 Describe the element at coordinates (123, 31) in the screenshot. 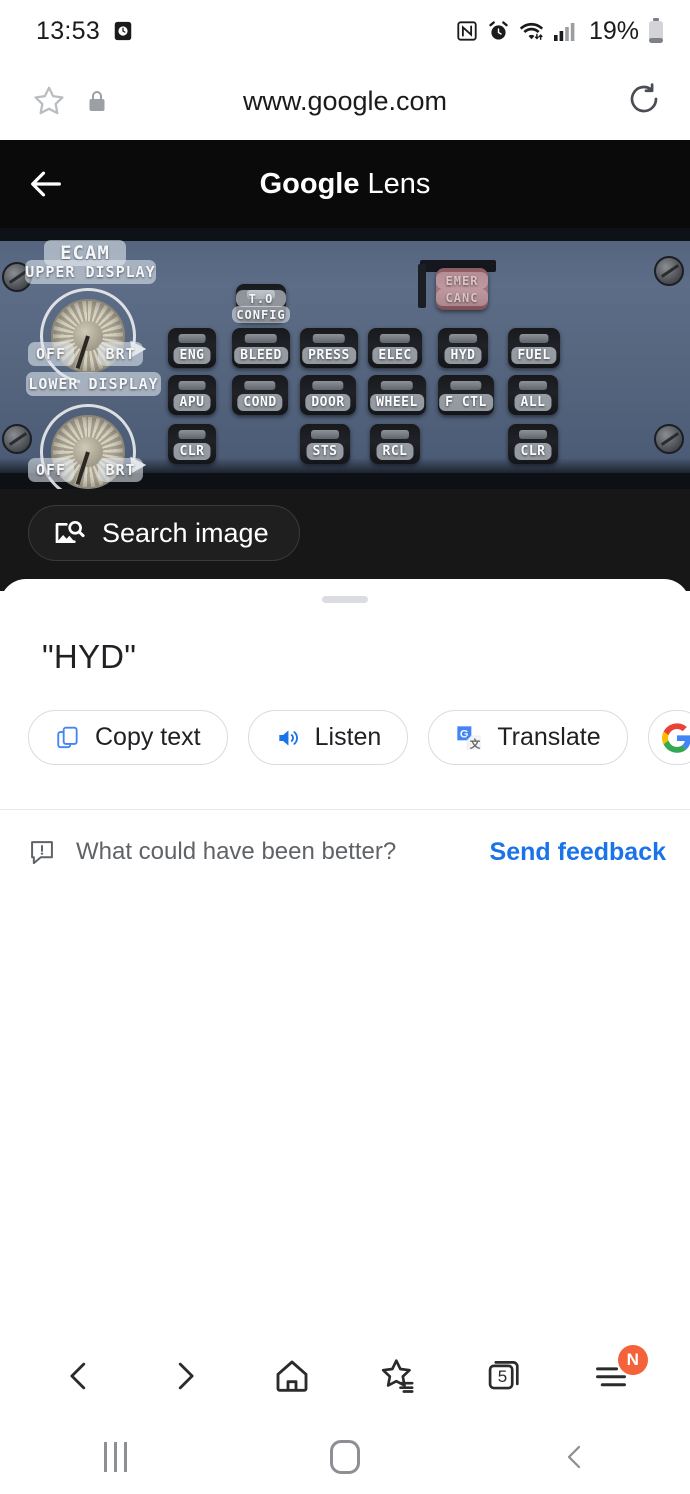

I see `screen-recorder-icon` at that location.